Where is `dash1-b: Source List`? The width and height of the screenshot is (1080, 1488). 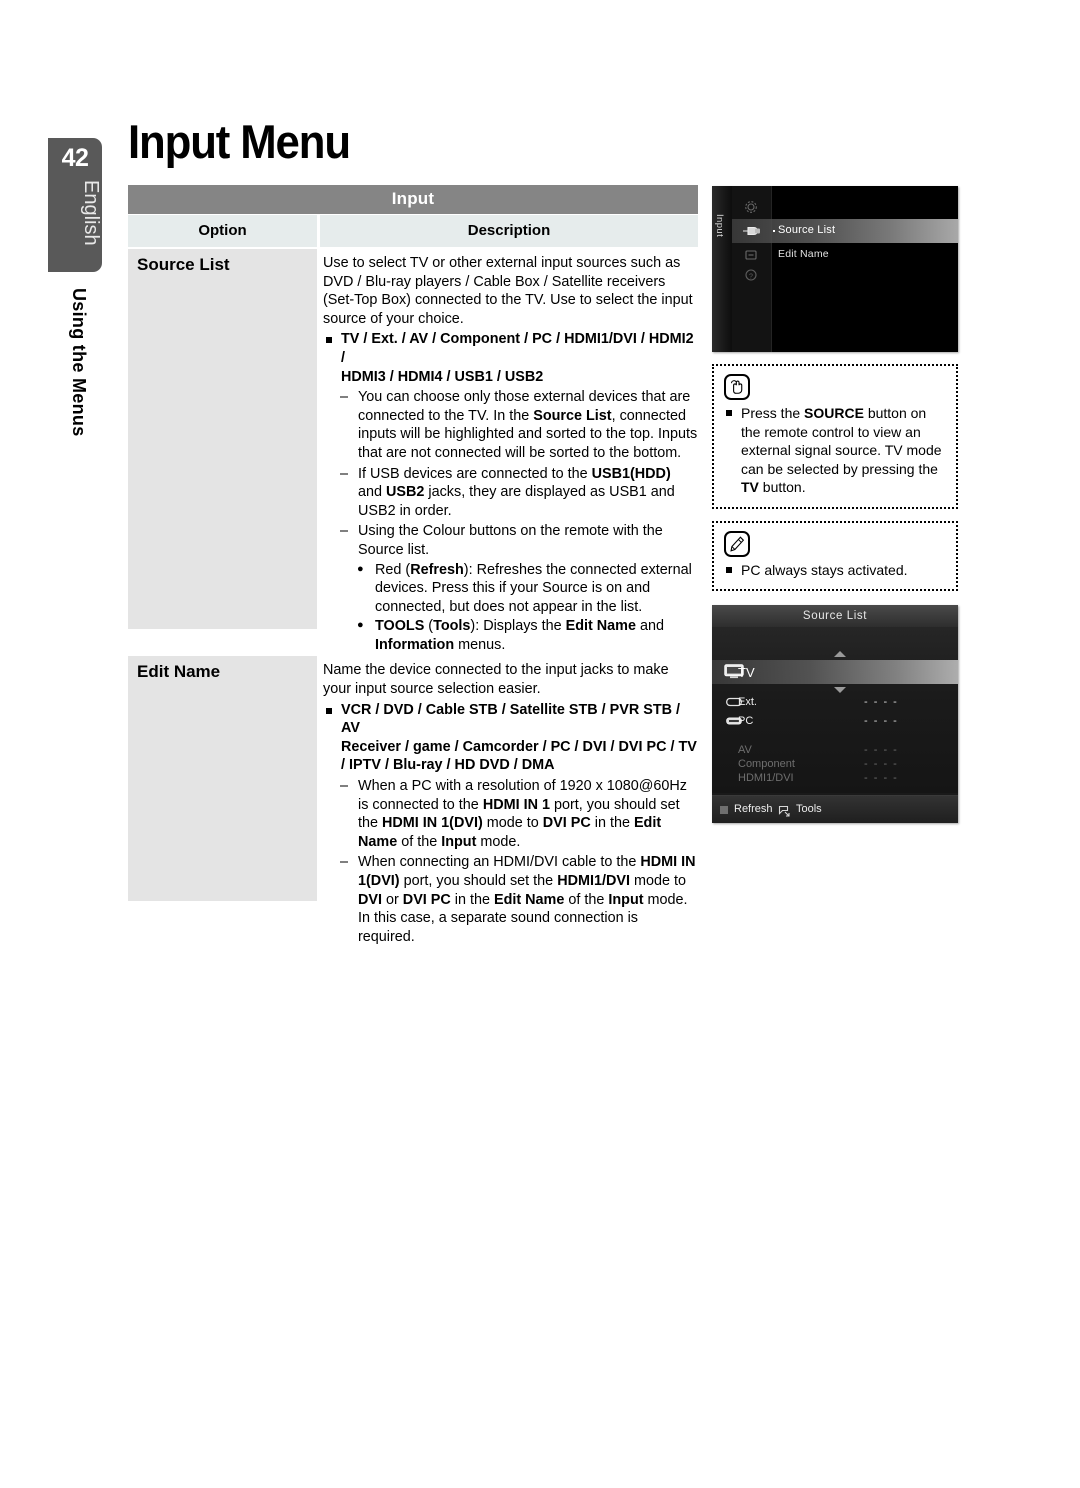
dash1-b: Source List is located at coordinates (572, 415).